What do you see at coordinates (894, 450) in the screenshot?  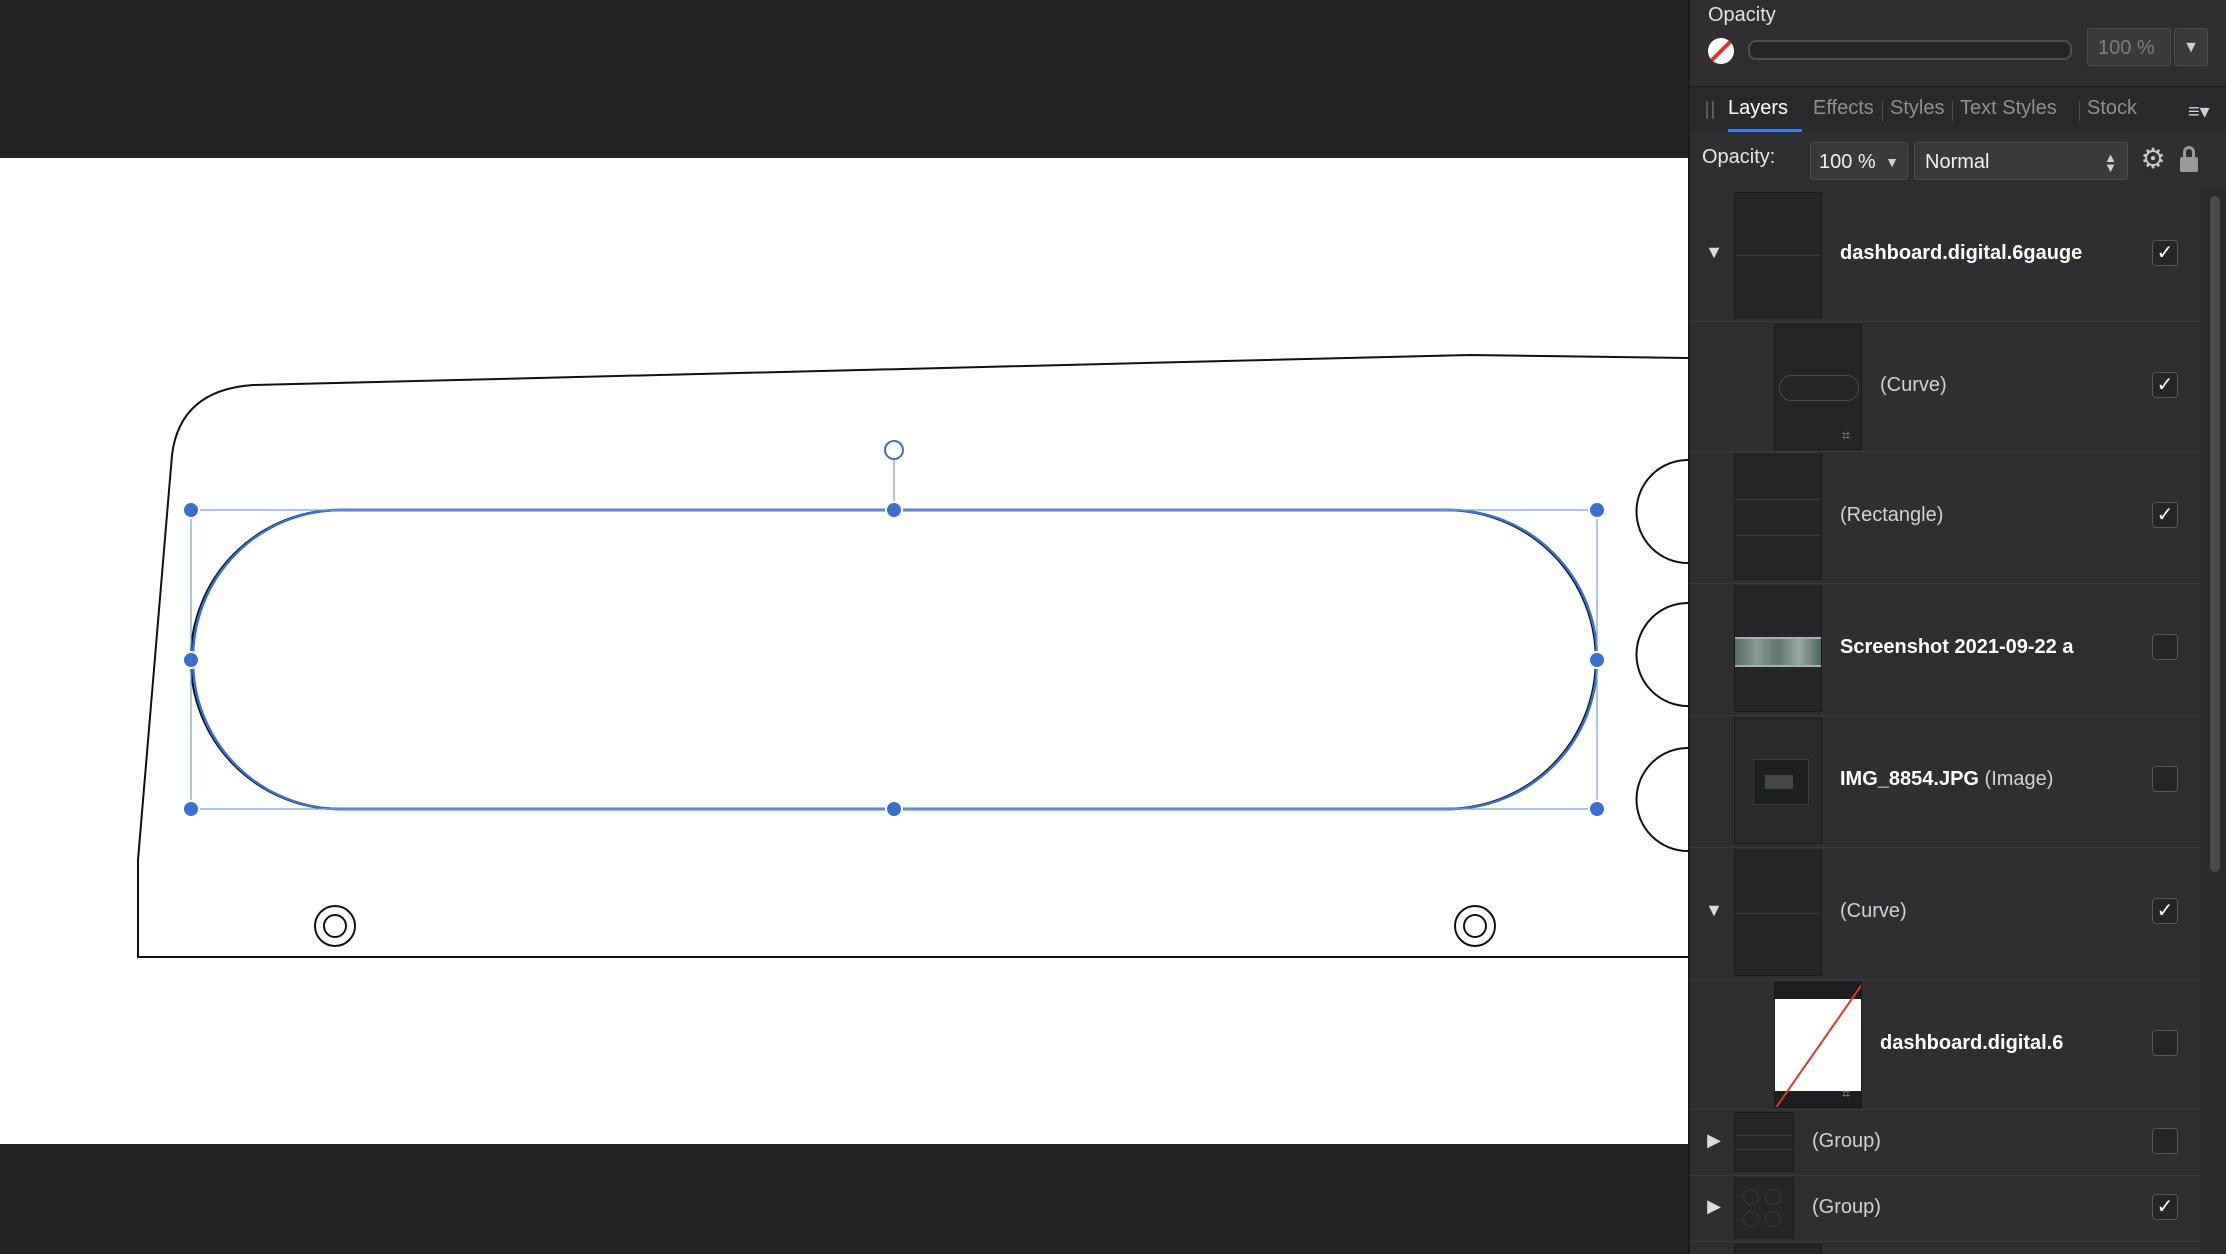 I see `rotation-handle` at bounding box center [894, 450].